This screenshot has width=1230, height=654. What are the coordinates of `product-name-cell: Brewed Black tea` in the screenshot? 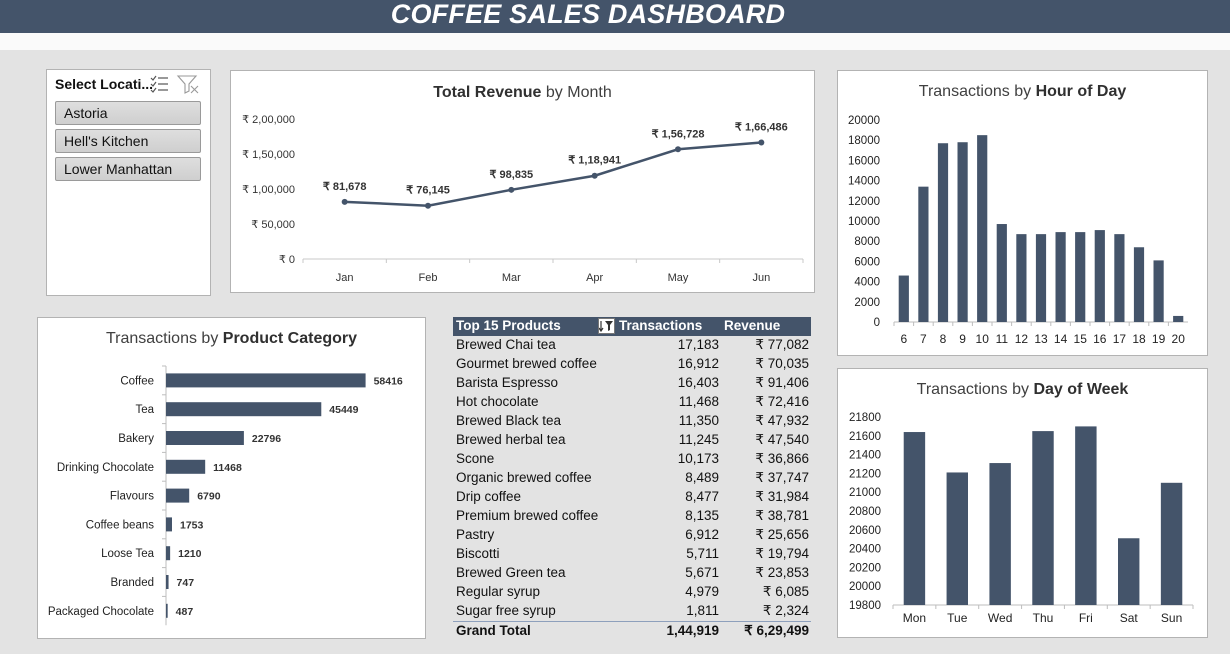 It's located at (509, 420).